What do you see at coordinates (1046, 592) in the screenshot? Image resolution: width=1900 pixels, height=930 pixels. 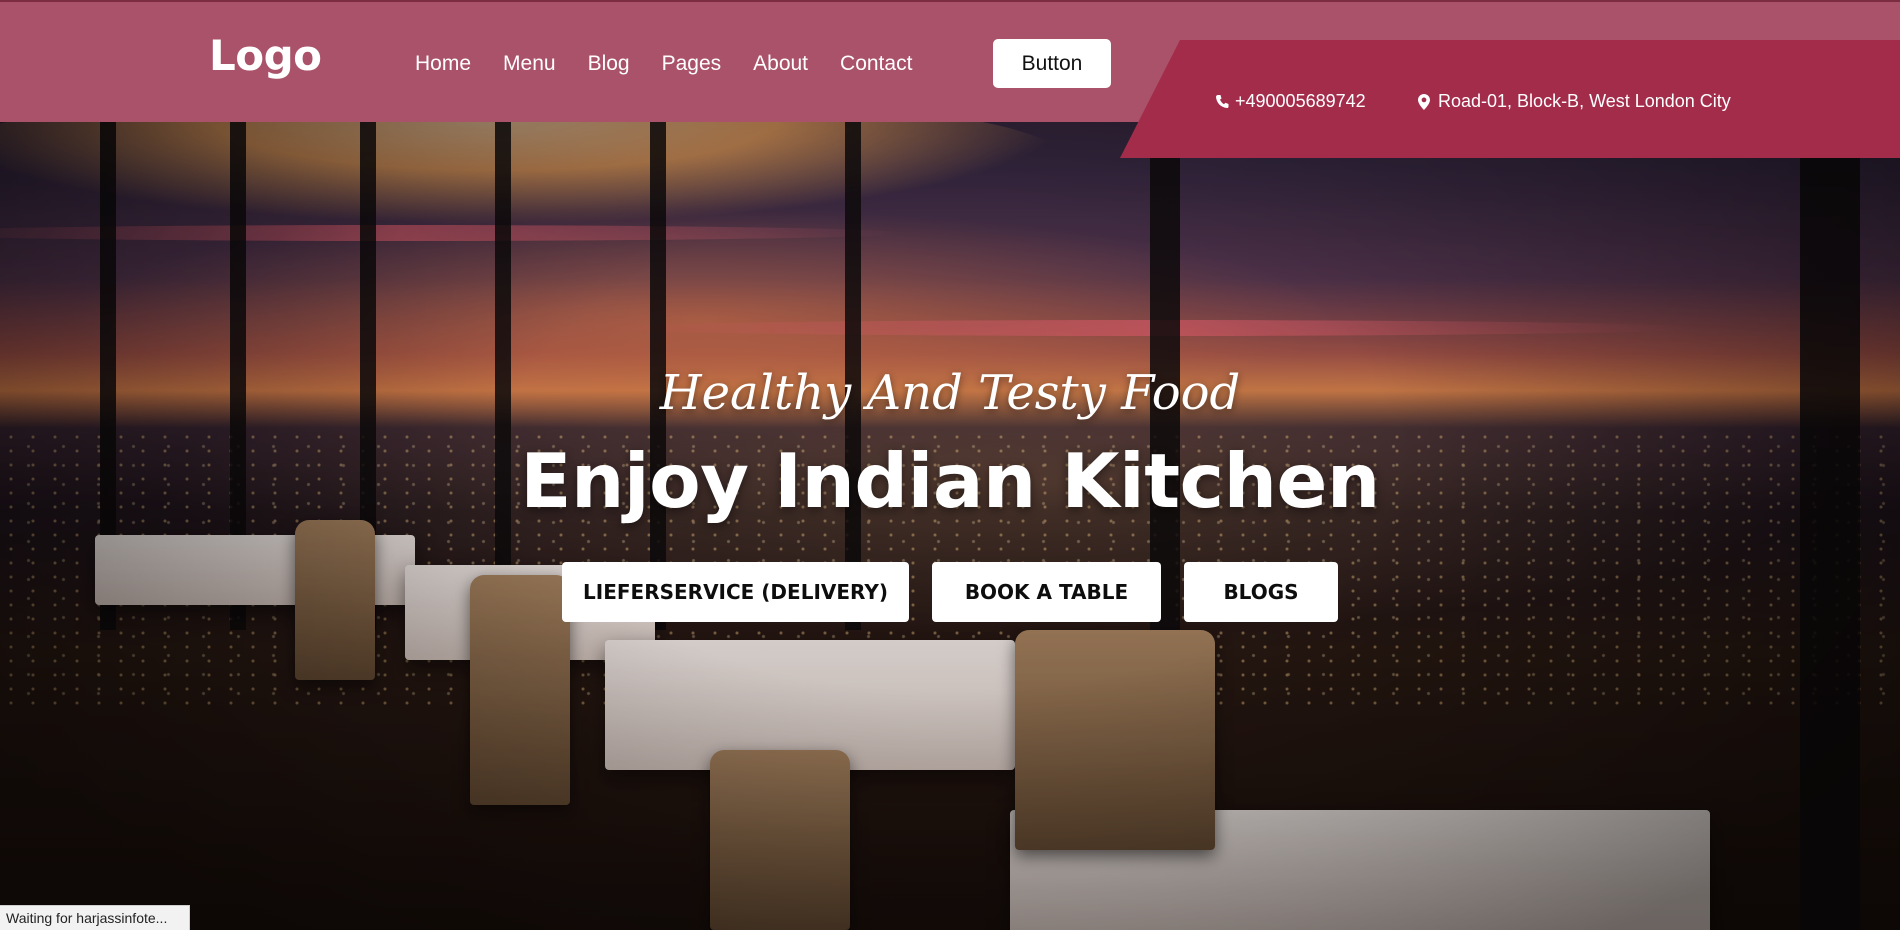 I see `book-table-button: BOOK A TABLE` at bounding box center [1046, 592].